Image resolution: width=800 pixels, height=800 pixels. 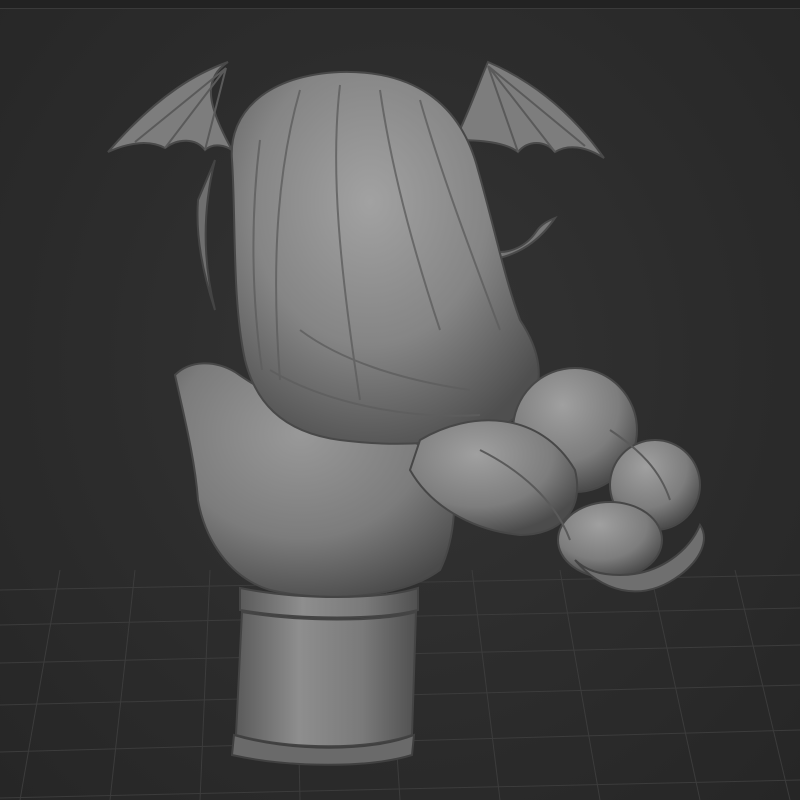 I want to click on pedestal, so click(x=324, y=676).